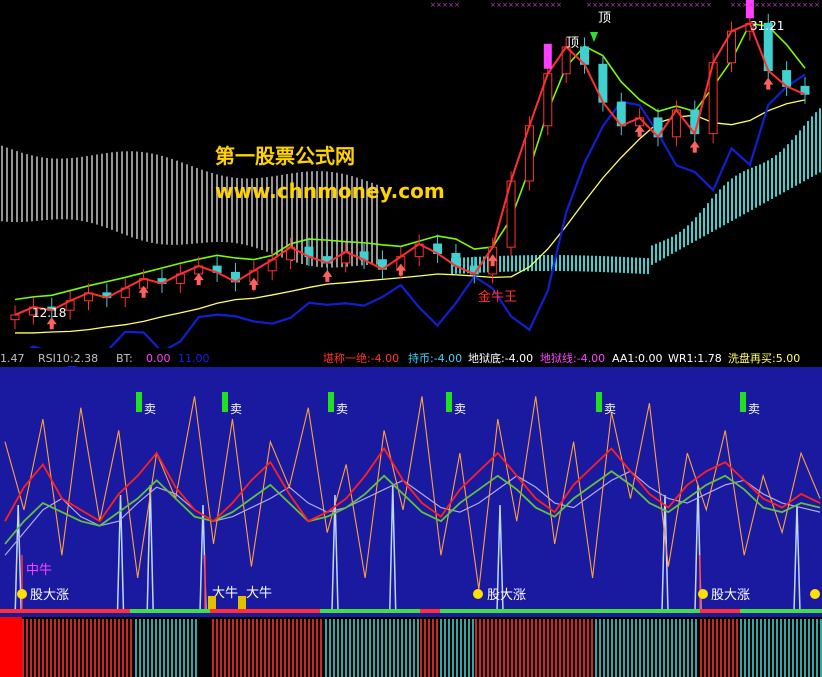 The height and width of the screenshot is (677, 822). I want to click on top-marker-1: 顶, so click(572, 43).